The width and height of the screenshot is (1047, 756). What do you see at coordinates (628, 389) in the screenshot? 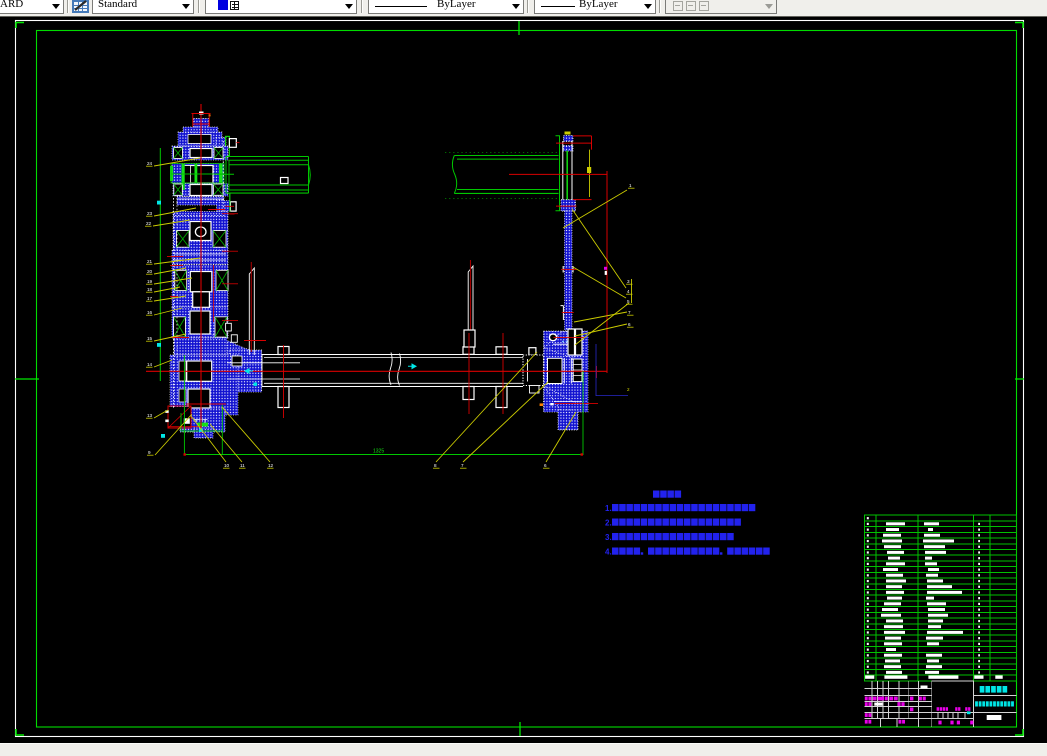
I see `svg-text: 2` at bounding box center [628, 389].